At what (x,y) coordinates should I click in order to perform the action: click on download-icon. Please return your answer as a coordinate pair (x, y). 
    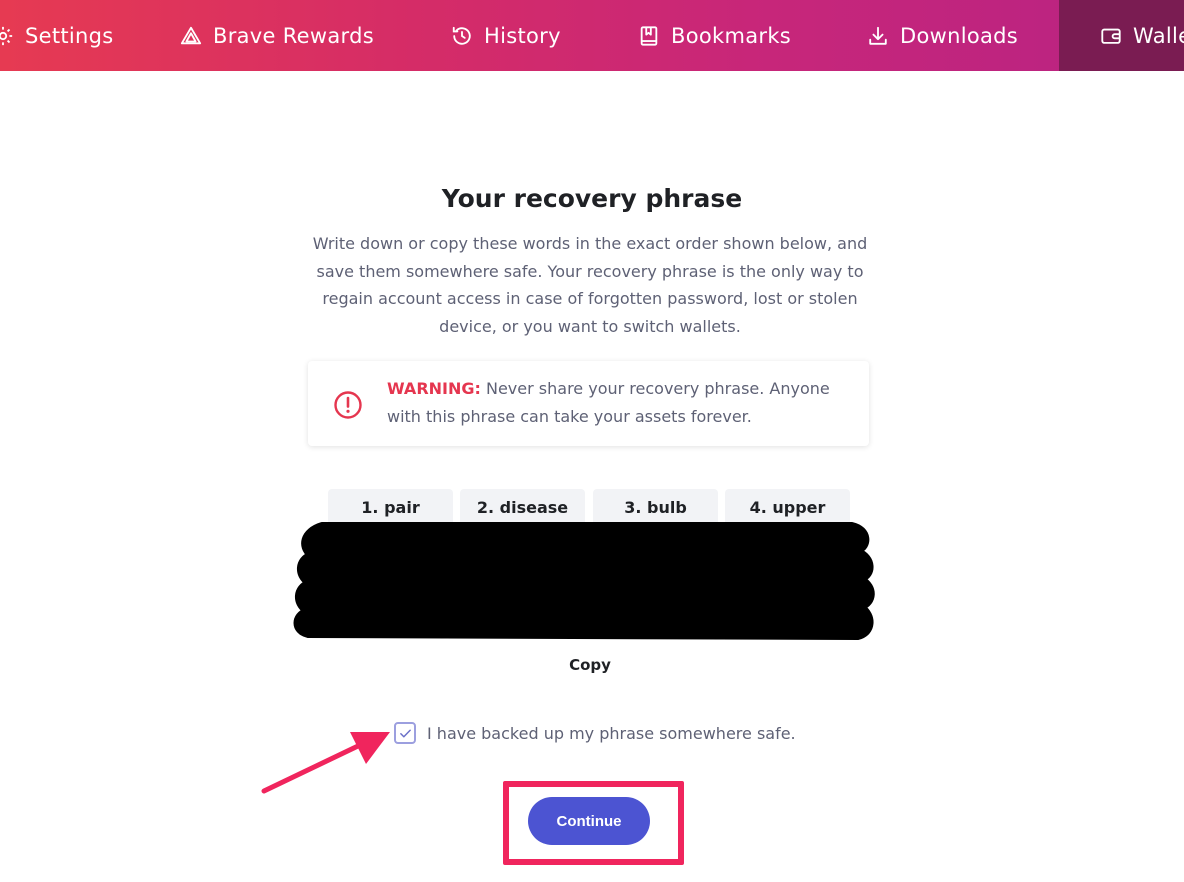
    Looking at the image, I should click on (878, 36).